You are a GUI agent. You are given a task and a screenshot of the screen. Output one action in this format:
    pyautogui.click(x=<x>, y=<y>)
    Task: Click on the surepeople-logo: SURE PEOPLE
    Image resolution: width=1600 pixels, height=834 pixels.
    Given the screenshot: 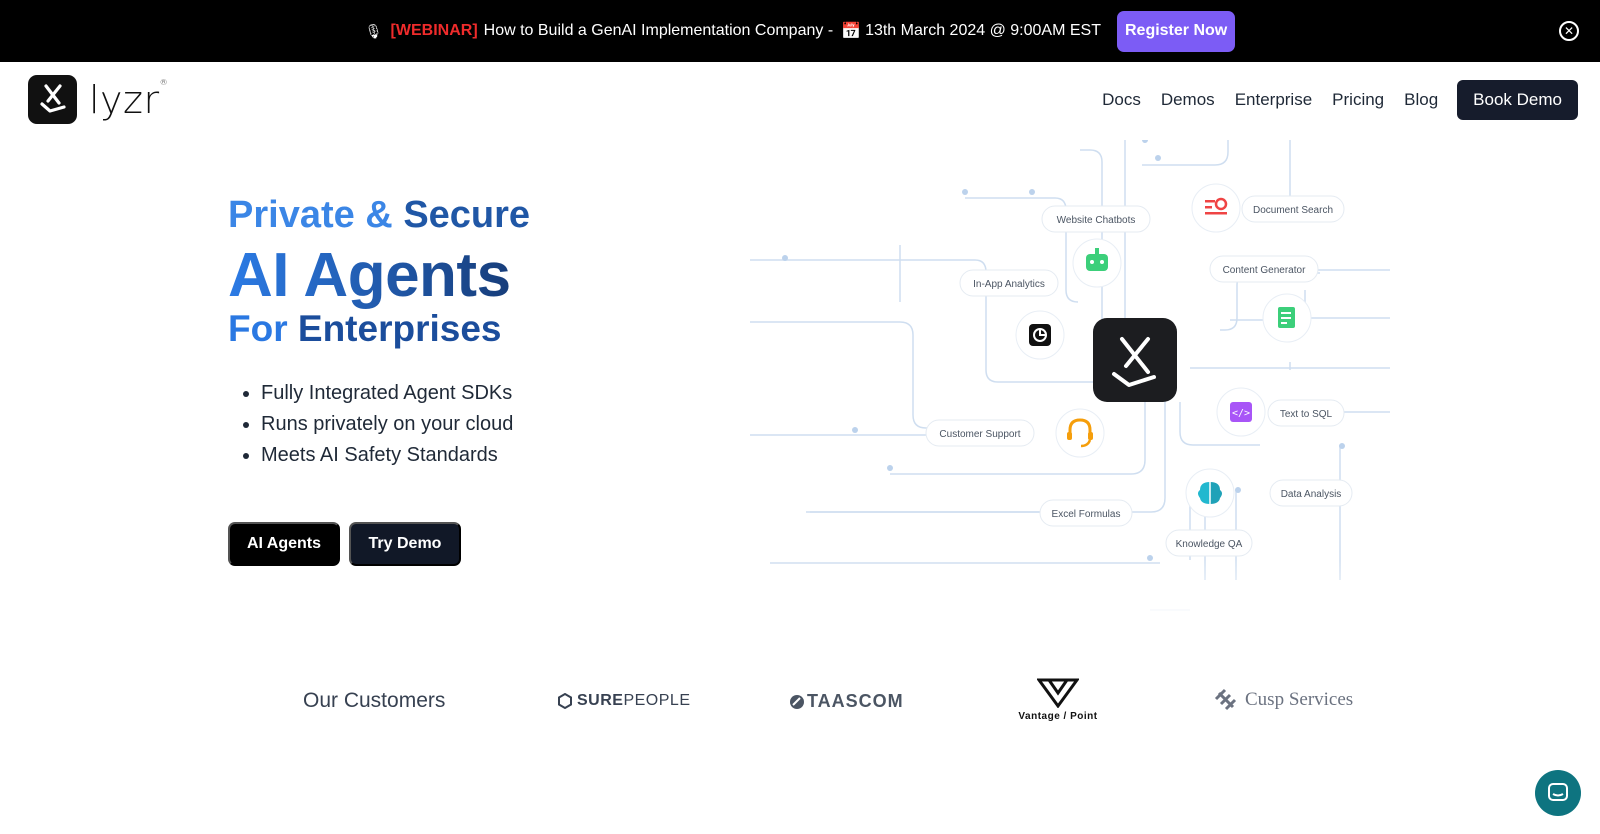 What is the action you would take?
    pyautogui.click(x=623, y=701)
    